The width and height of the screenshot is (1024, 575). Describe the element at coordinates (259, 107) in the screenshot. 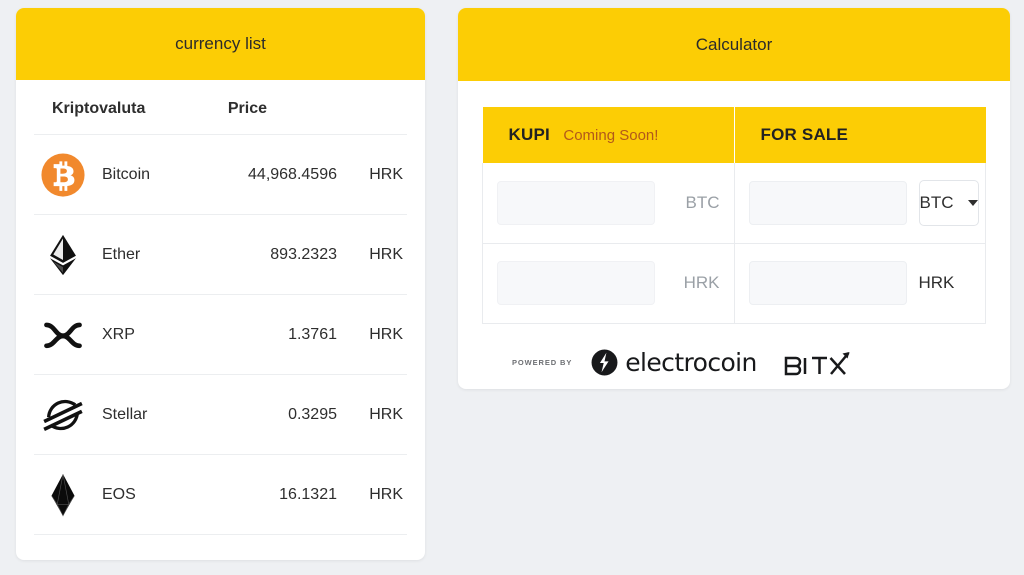

I see `column-header-price: Price` at that location.